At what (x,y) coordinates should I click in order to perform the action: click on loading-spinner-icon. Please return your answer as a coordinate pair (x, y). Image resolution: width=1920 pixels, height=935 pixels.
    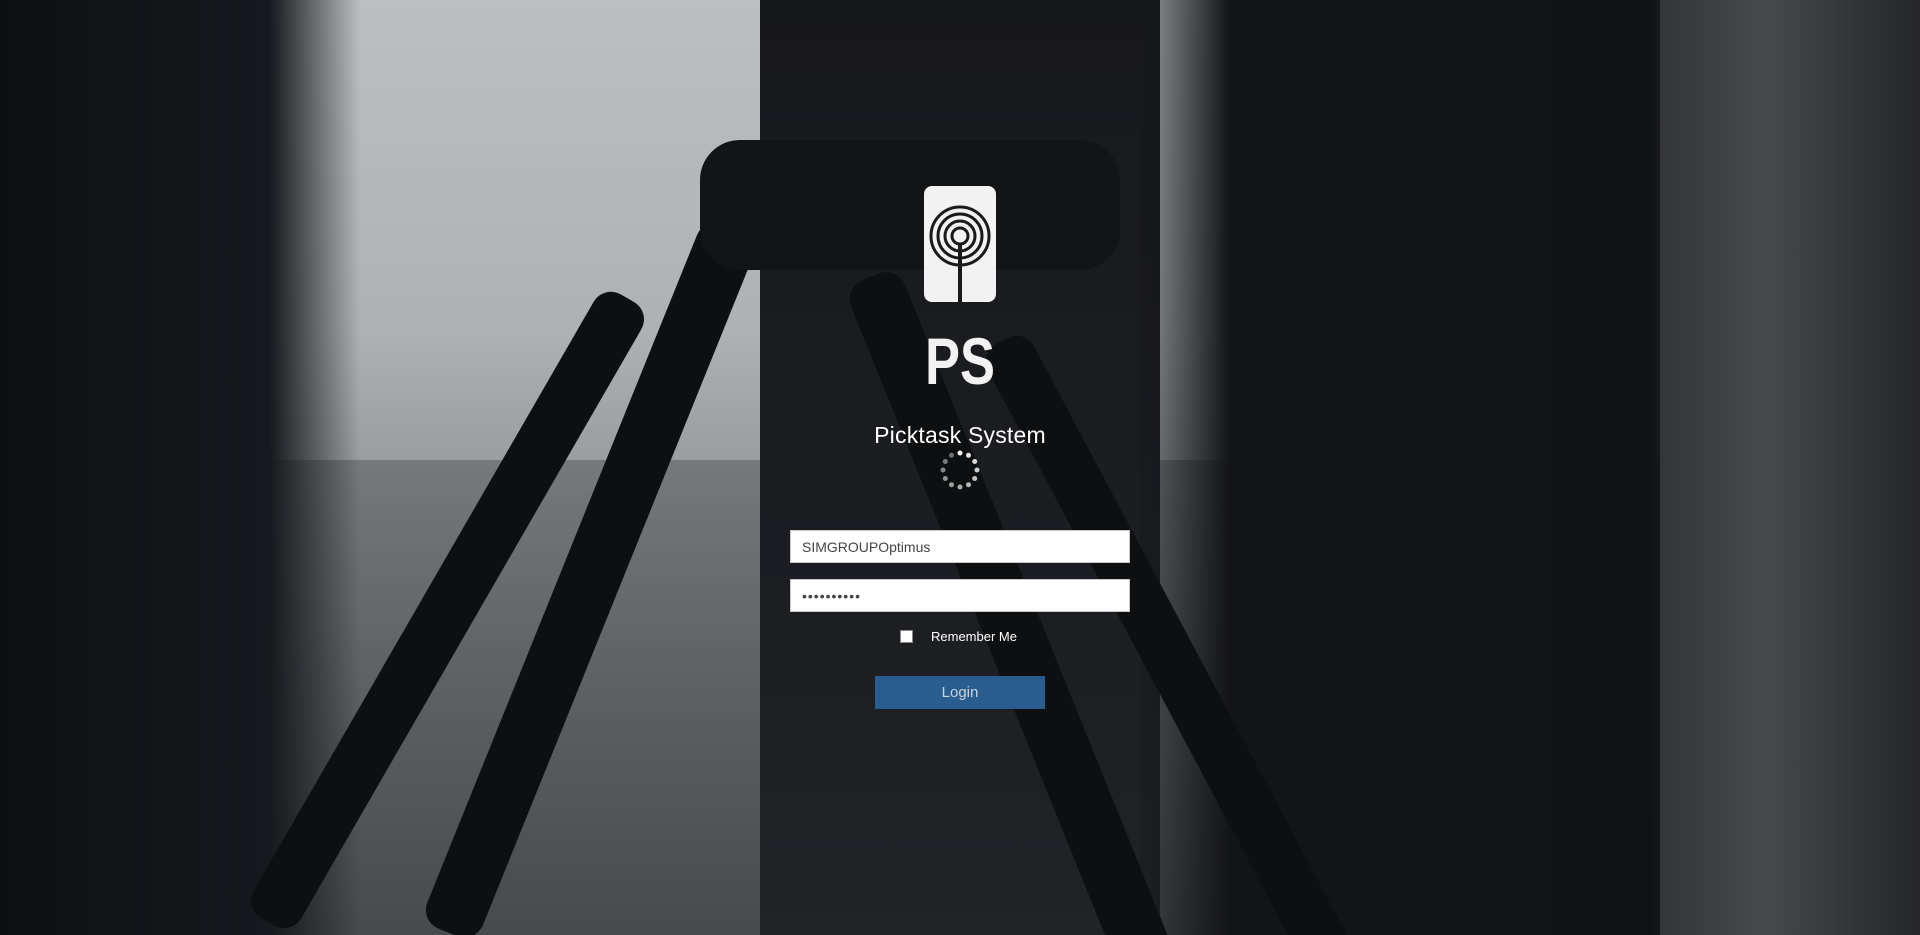
    Looking at the image, I should click on (960, 470).